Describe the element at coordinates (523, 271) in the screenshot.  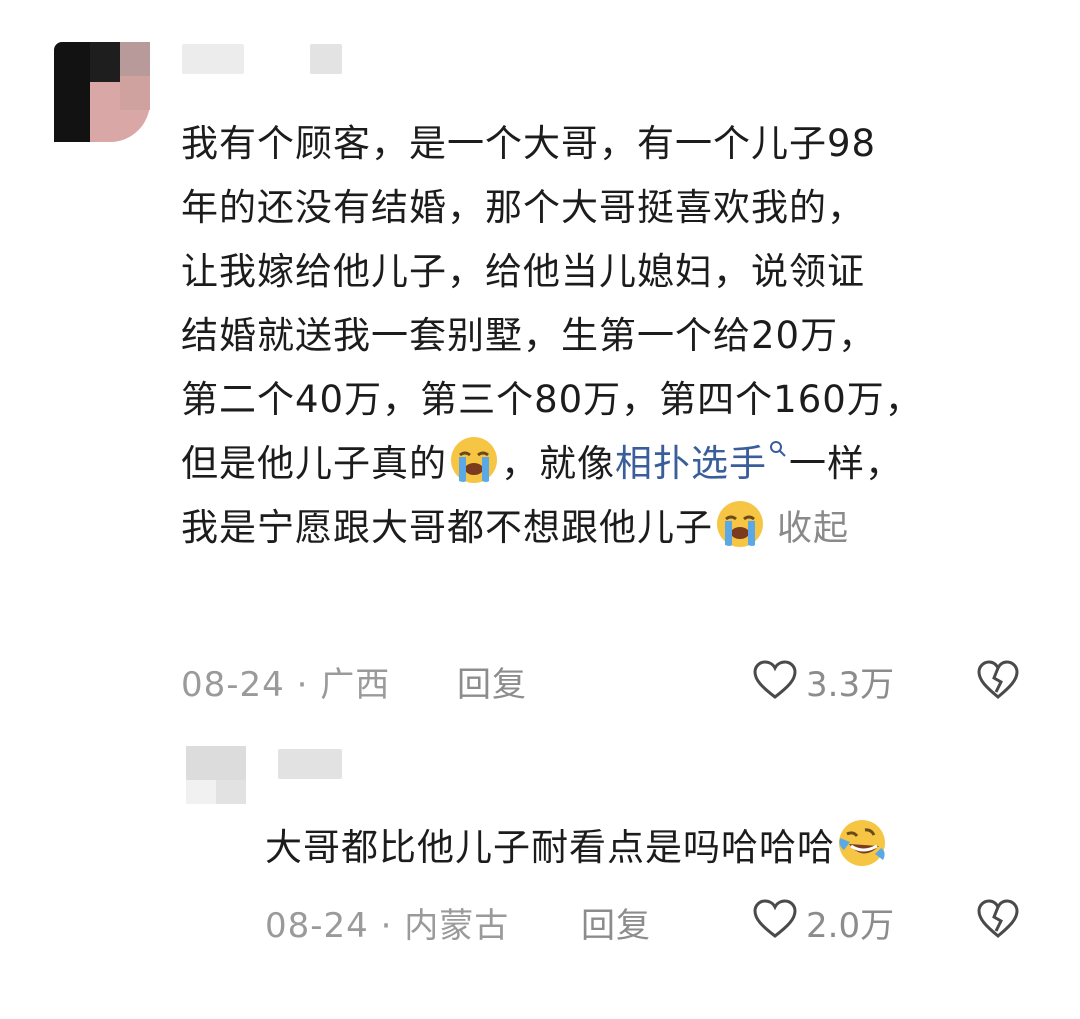
I see `comment-line: 让我嫁给他儿子，给他当儿媳妇，说领证` at that location.